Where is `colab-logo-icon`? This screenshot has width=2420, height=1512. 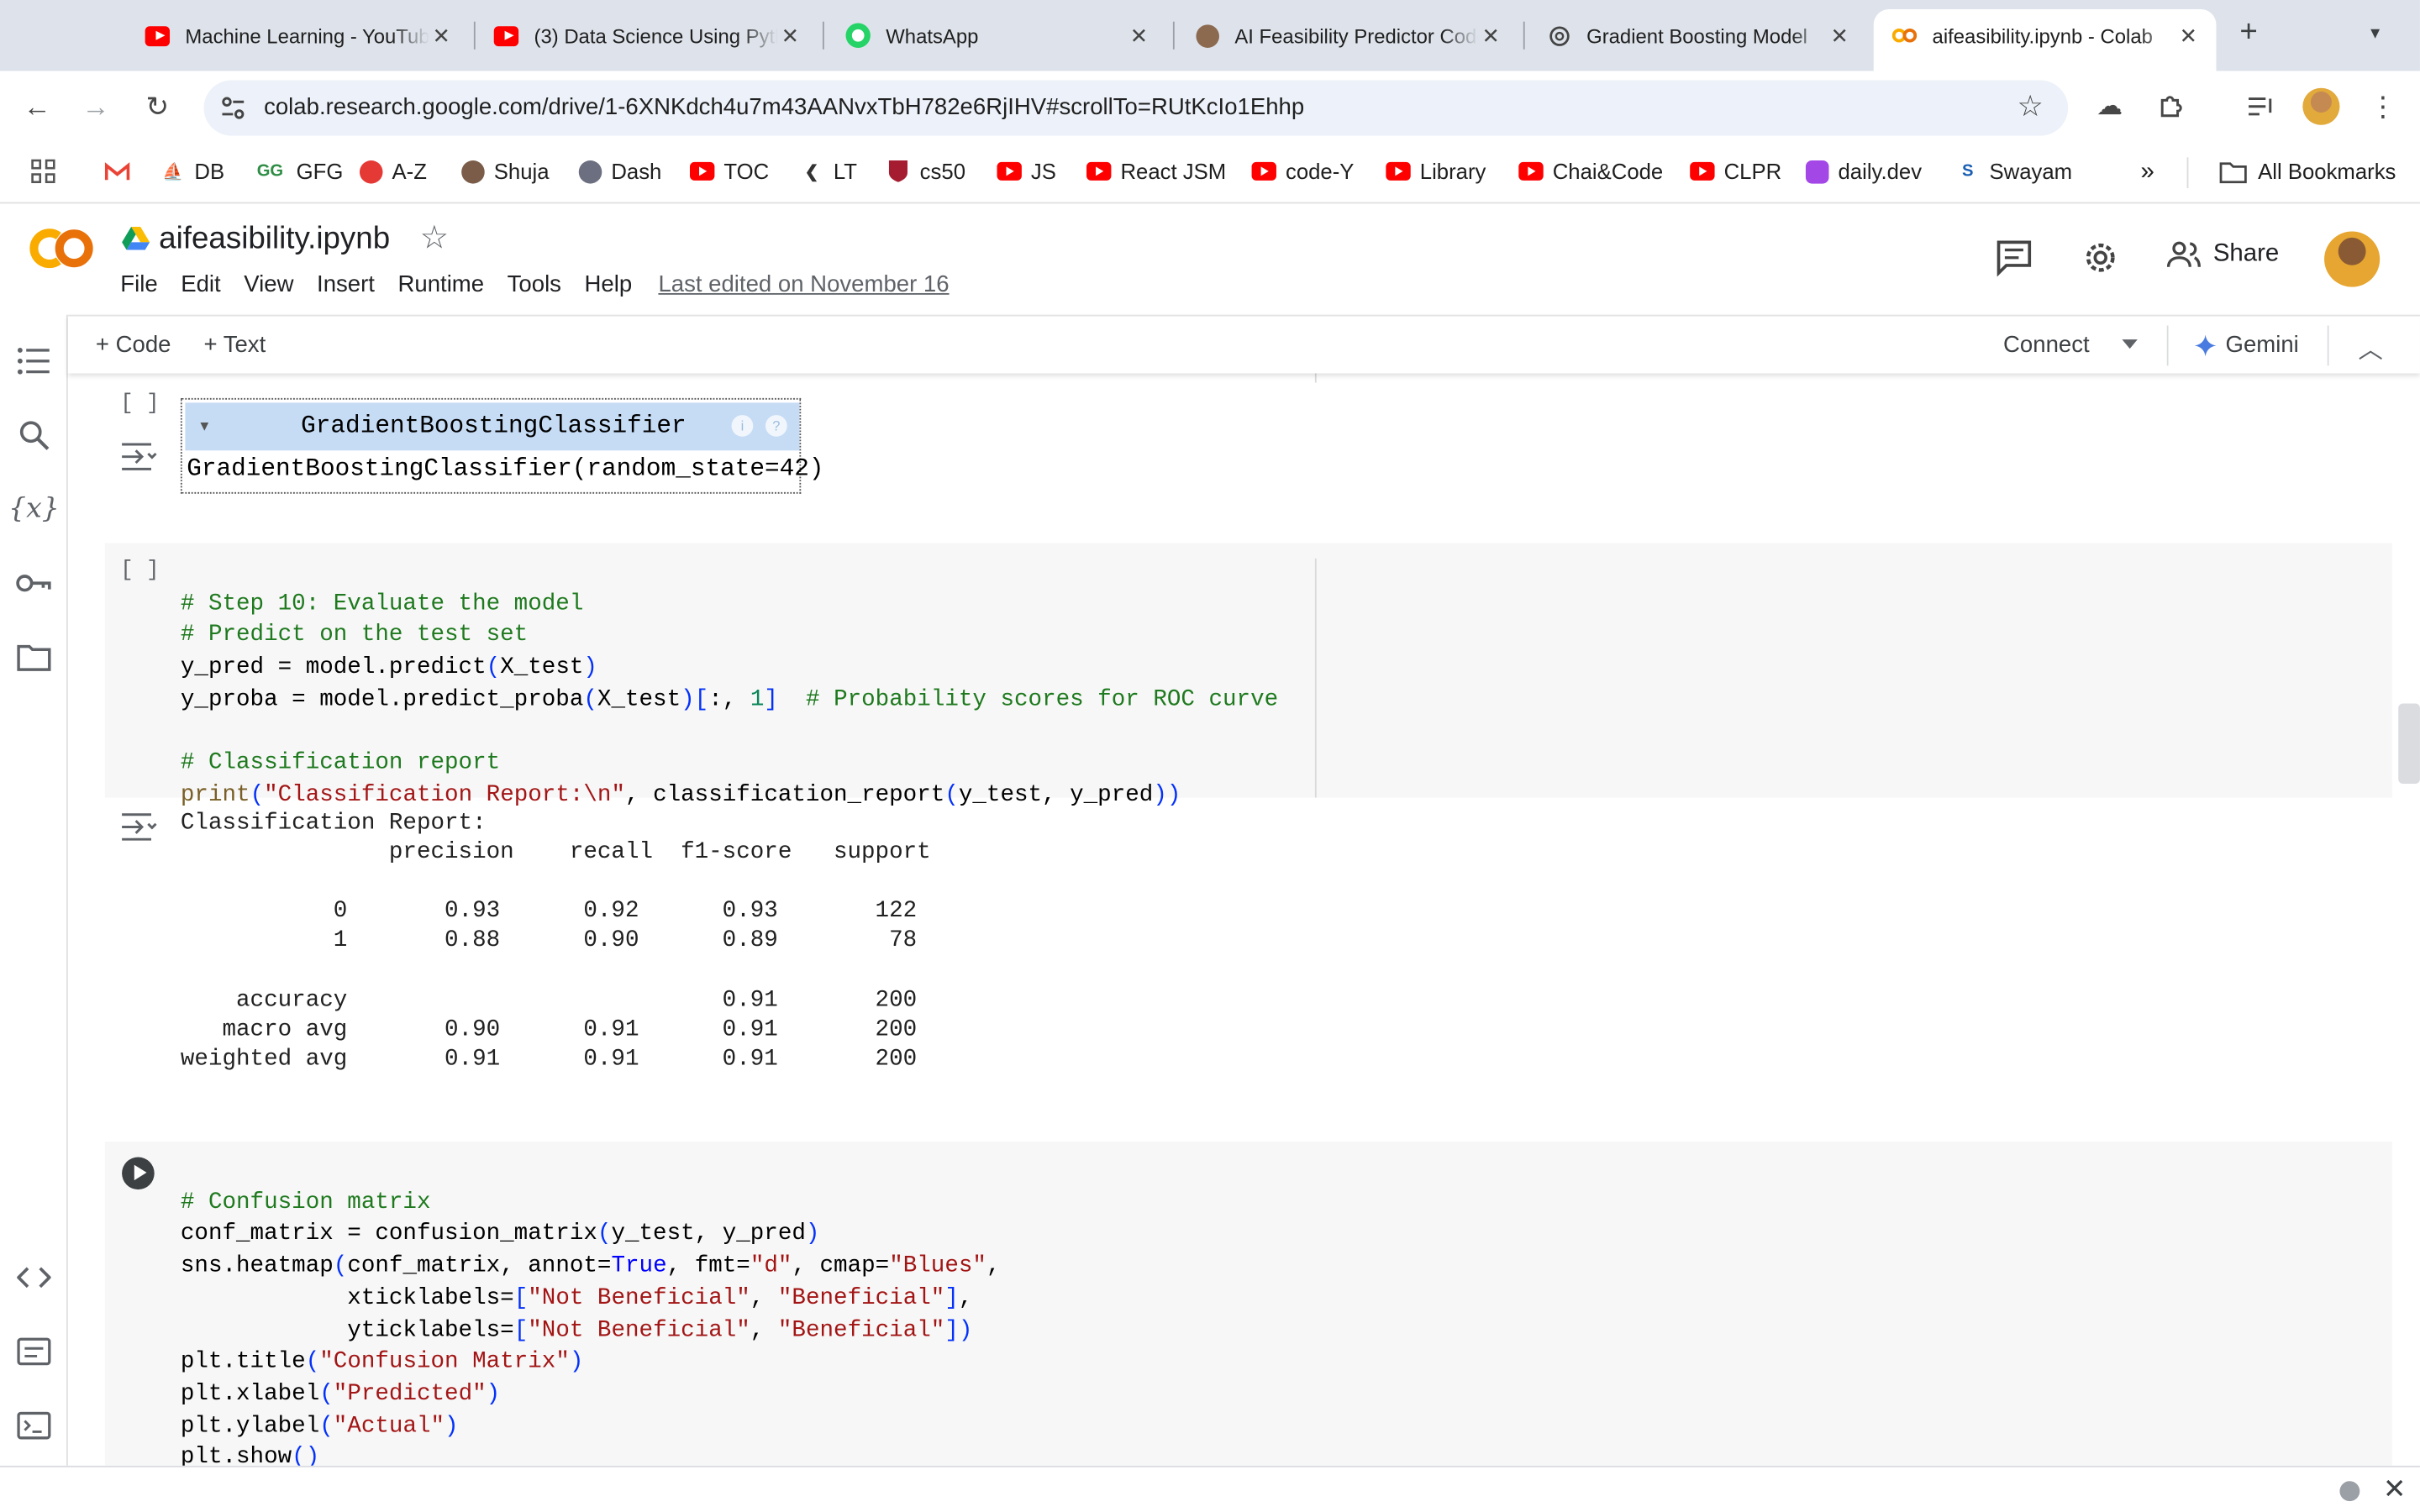 colab-logo-icon is located at coordinates (60, 248).